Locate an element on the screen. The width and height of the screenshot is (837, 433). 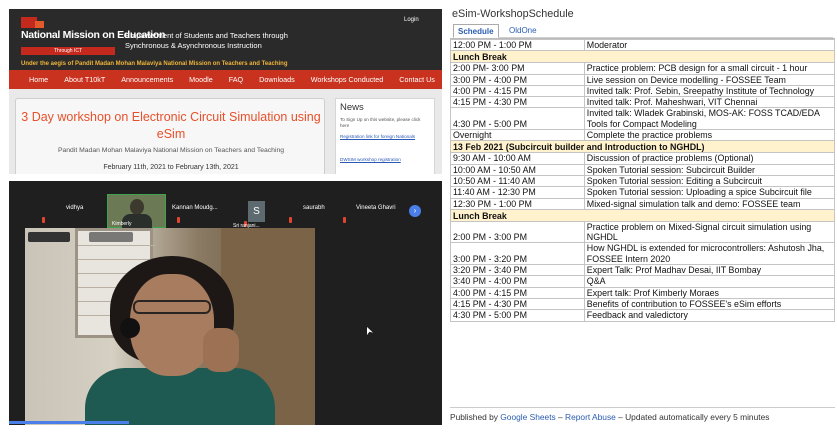
time-cell: 3:20 PM - 3:40 PM is located at coordinates (517, 270).